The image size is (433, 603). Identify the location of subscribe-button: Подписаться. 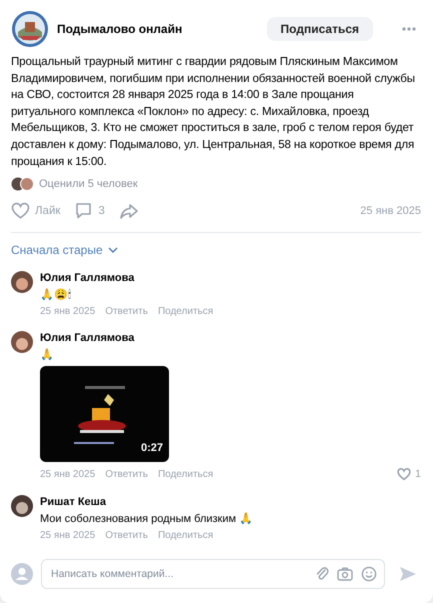
(319, 29).